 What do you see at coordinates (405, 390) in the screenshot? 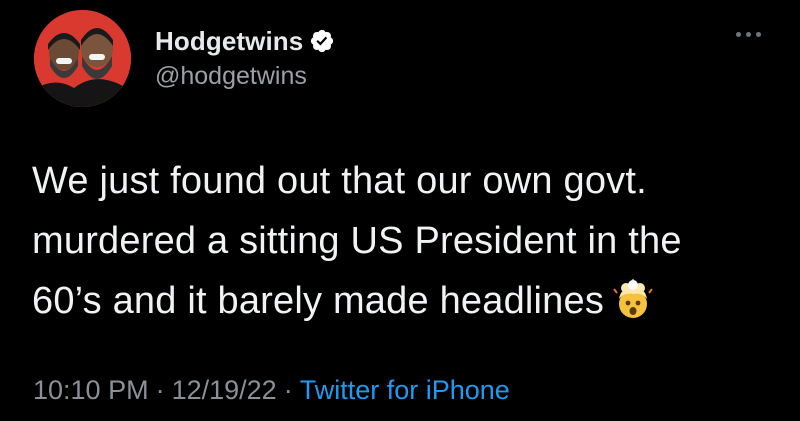
I see `tweet-source-link: Twitter for iPhone` at bounding box center [405, 390].